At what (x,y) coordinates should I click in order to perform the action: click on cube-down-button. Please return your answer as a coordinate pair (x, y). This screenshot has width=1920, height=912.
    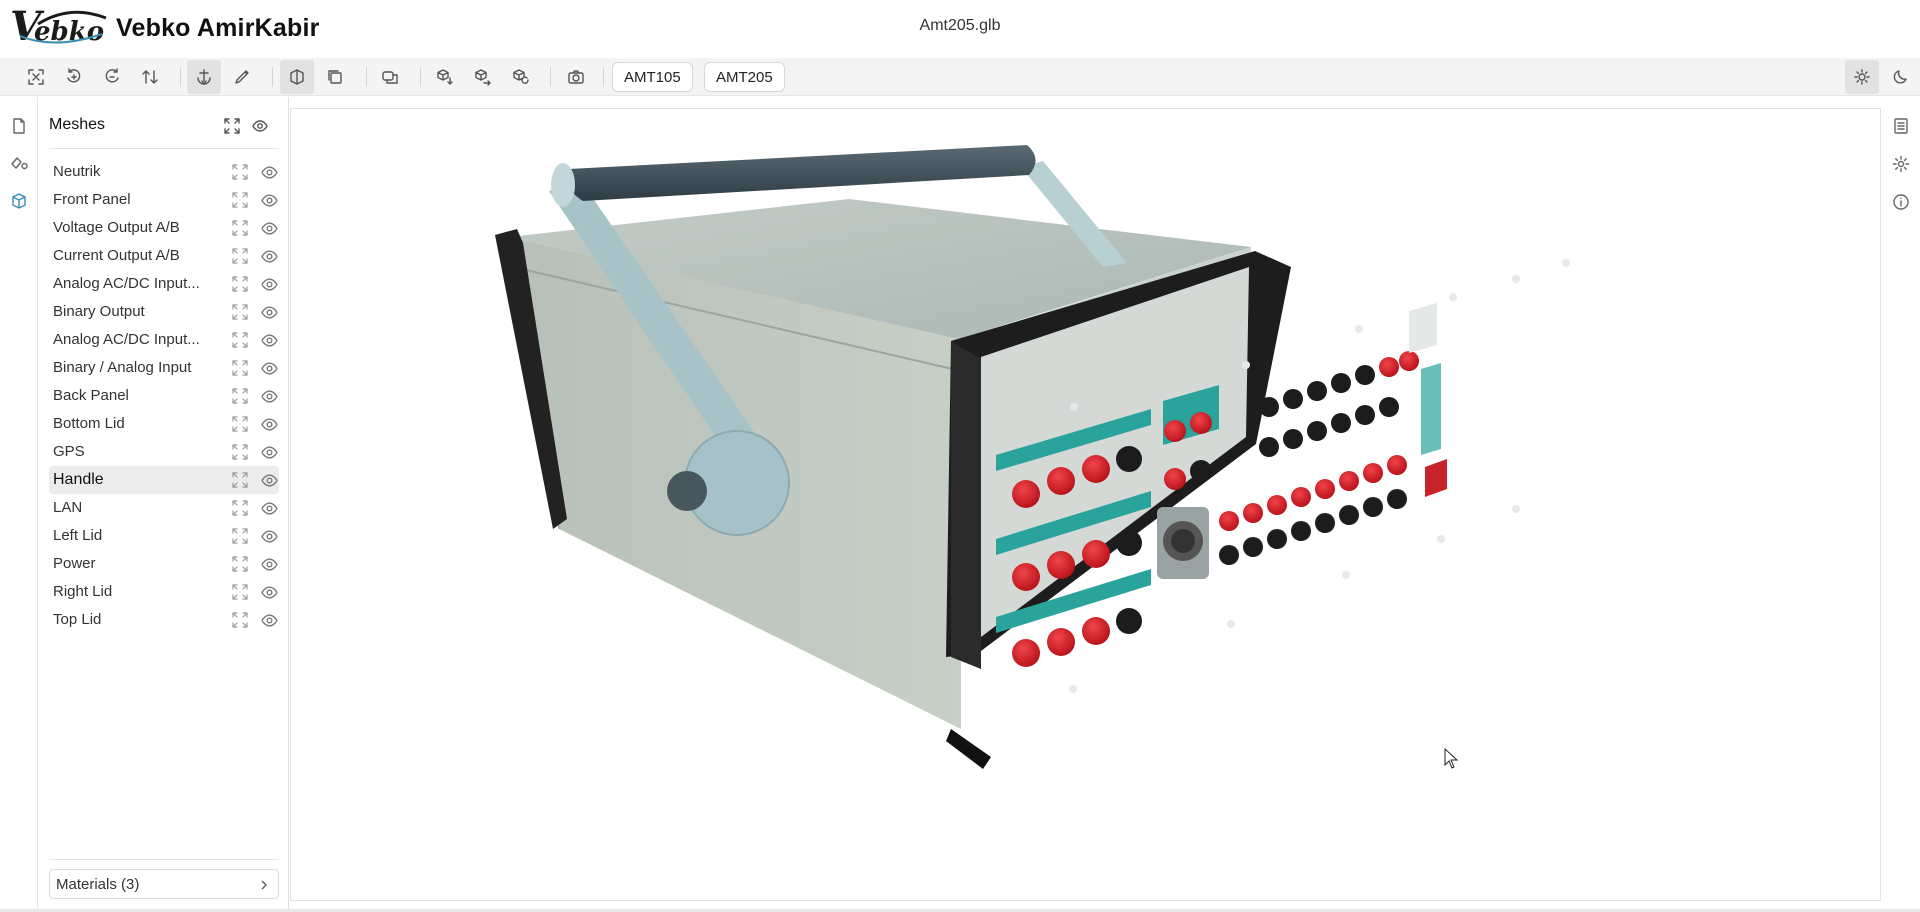
    Looking at the image, I should click on (445, 77).